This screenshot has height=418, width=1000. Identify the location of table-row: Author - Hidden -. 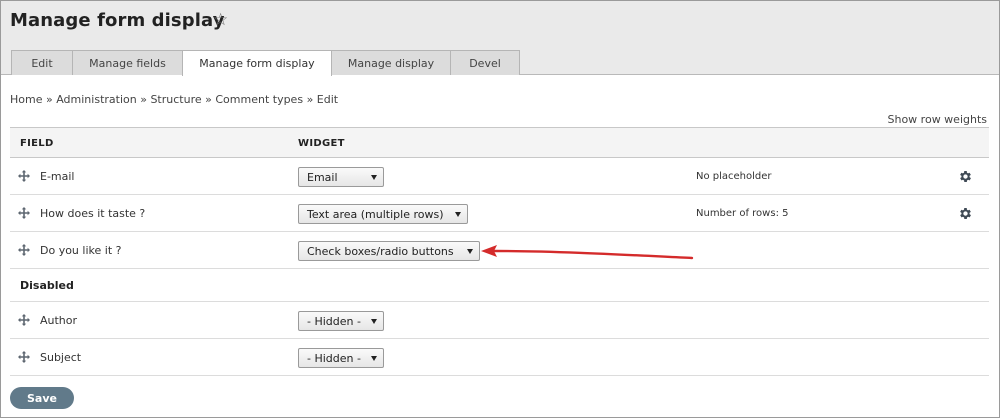
(499, 320).